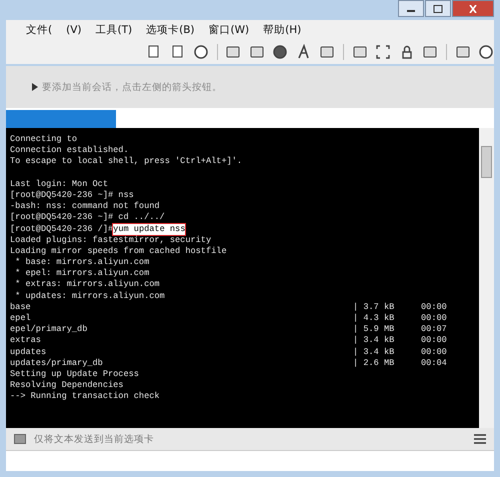 The image size is (500, 477). What do you see at coordinates (383, 52) in the screenshot?
I see `fullscreen-icon` at bounding box center [383, 52].